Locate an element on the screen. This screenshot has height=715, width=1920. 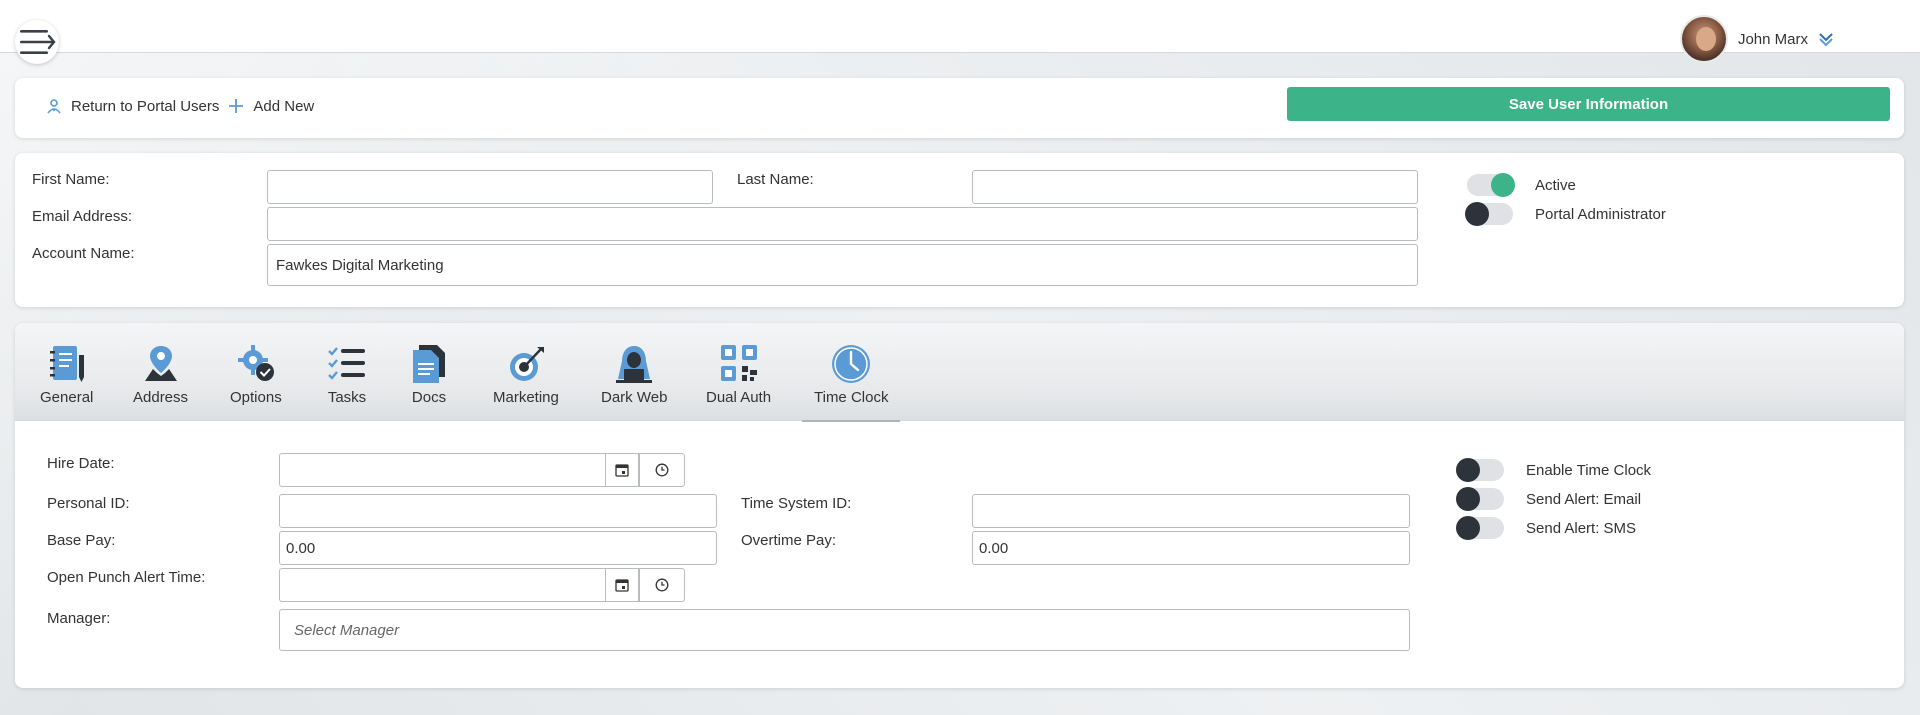
active-toggle is located at coordinates (1491, 185).